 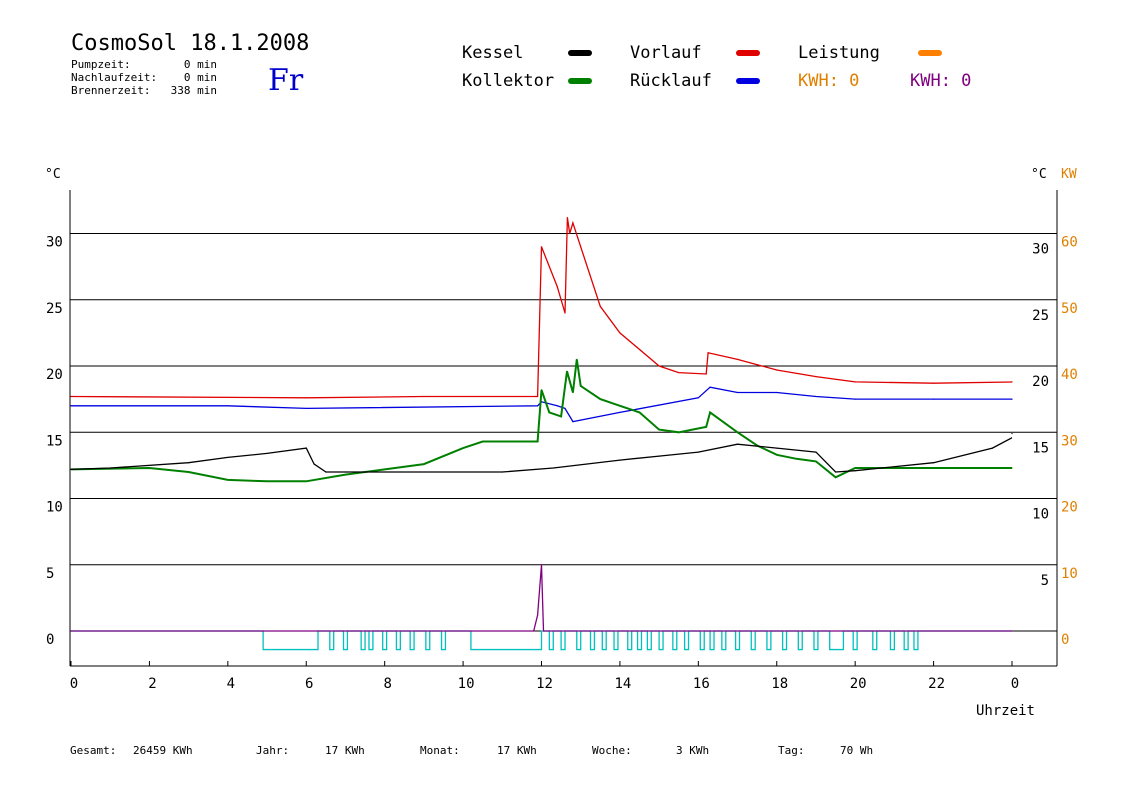 I want to click on legend-label: Leistung, so click(x=839, y=53).